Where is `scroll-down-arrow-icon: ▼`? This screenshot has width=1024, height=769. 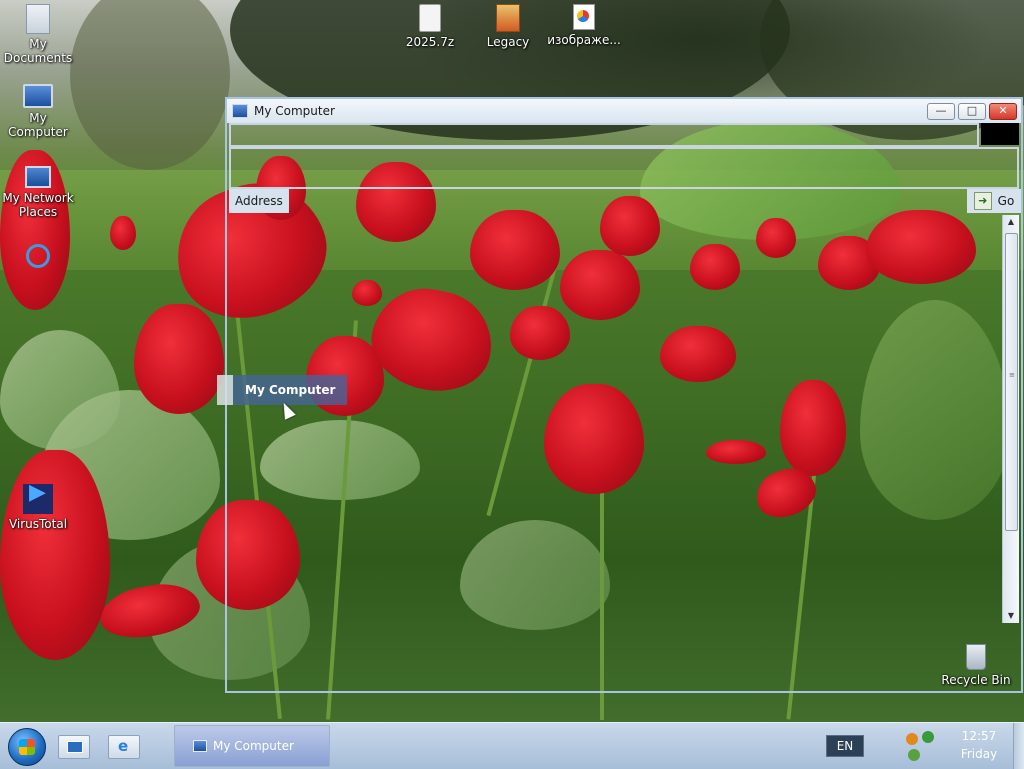
scroll-down-arrow-icon: ▼ is located at coordinates (1011, 616).